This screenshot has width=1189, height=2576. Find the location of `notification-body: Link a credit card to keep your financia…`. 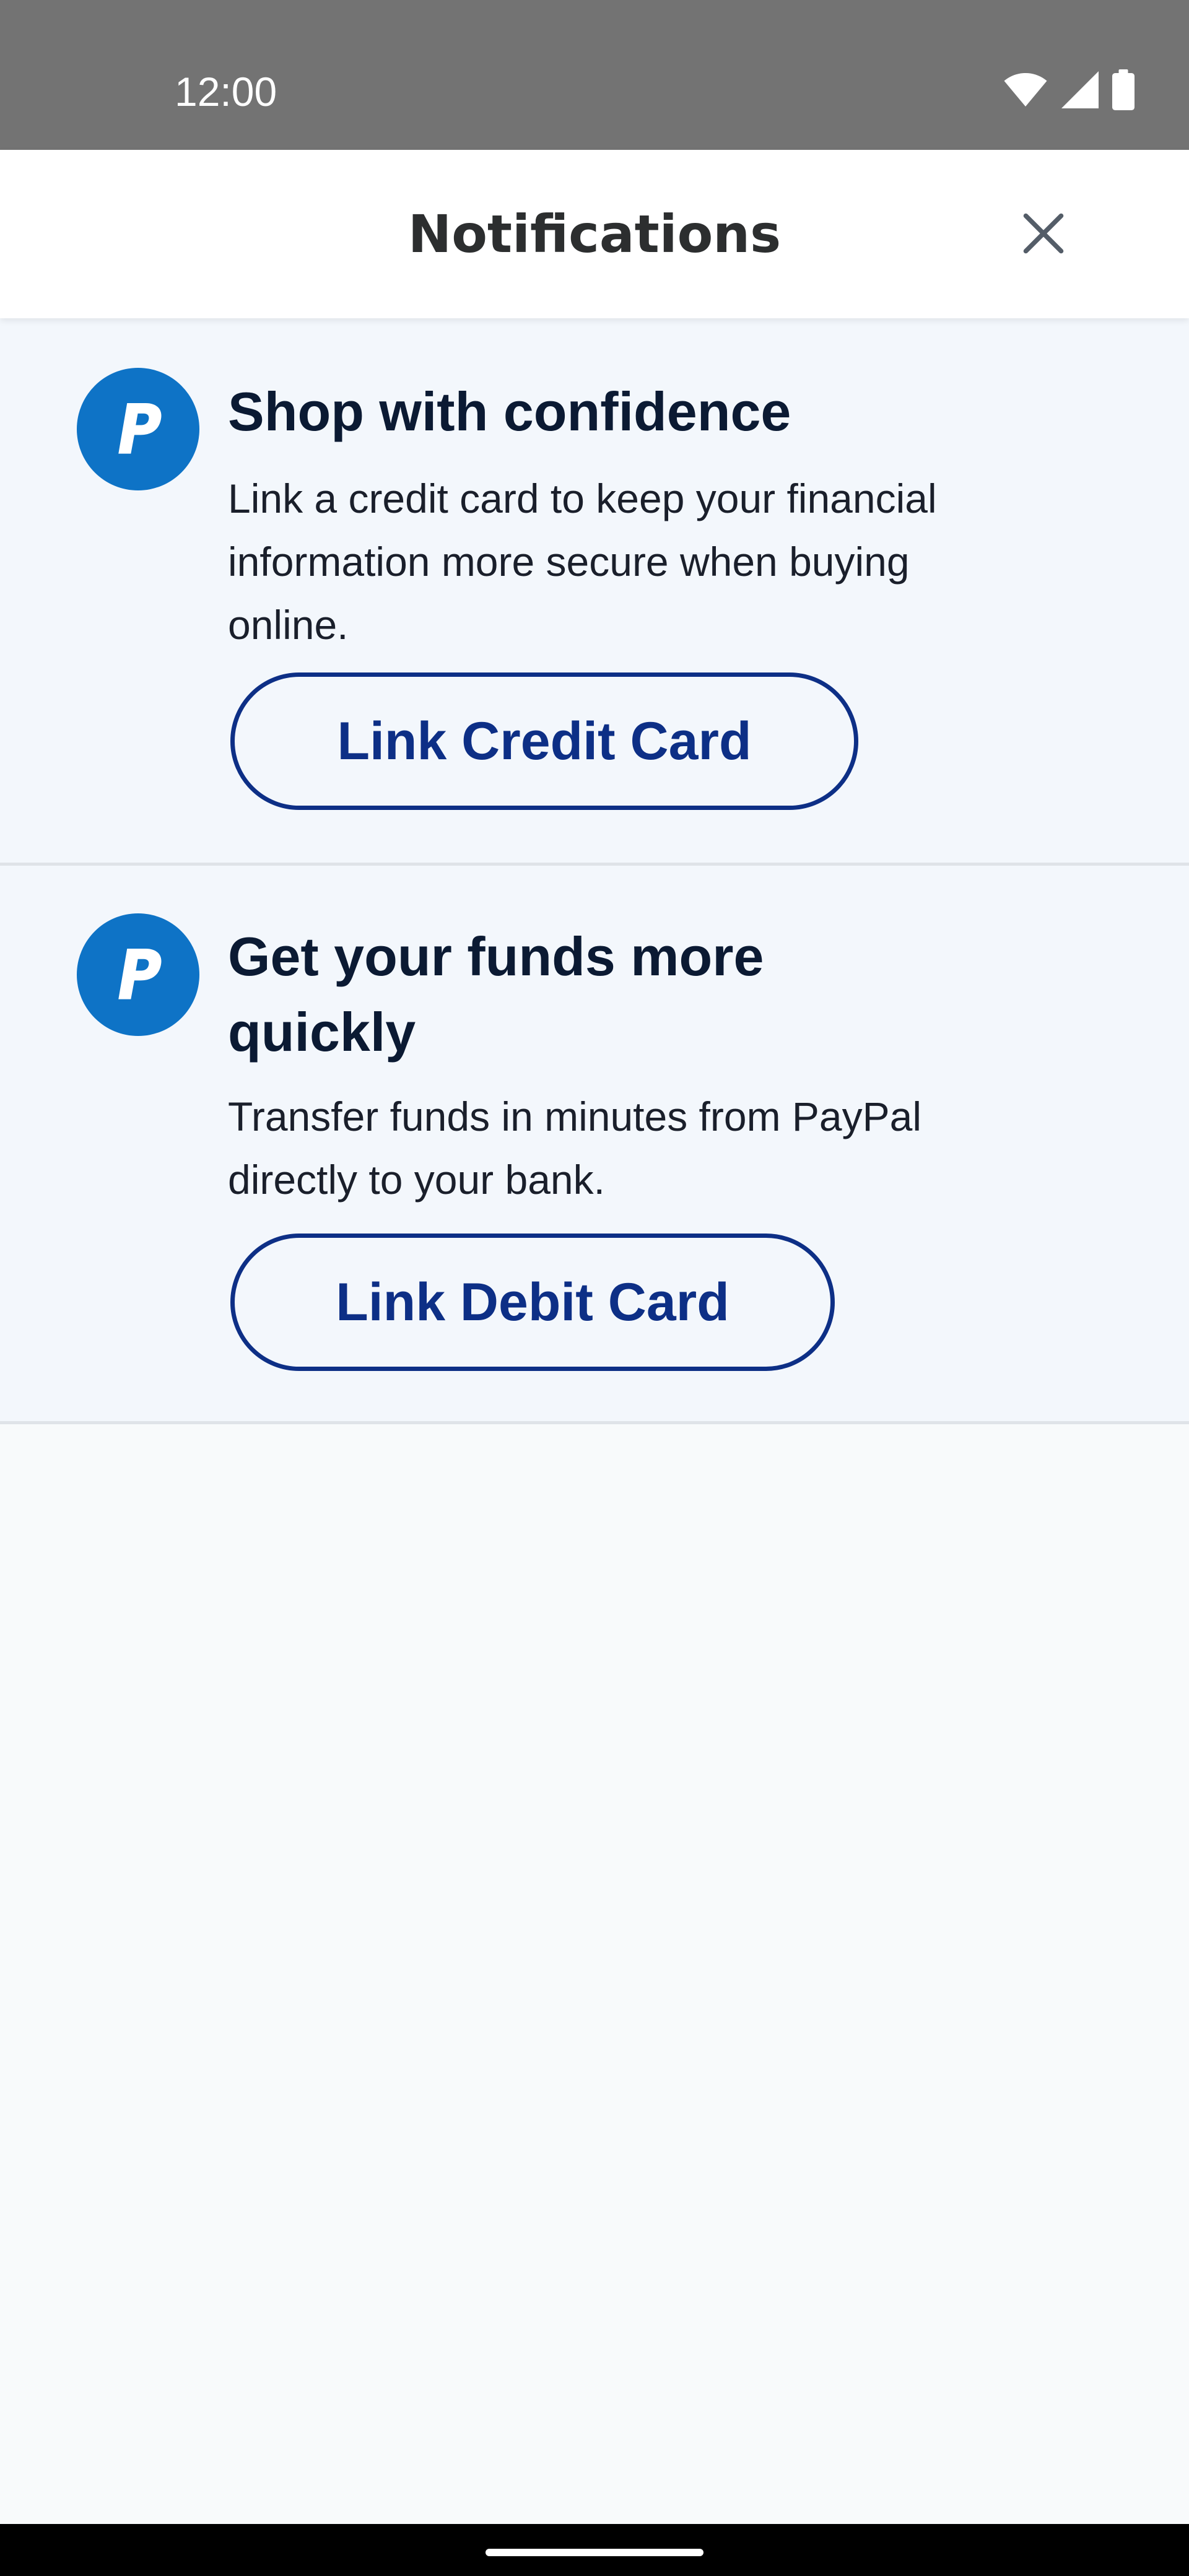

notification-body: Link a credit card to keep your financia… is located at coordinates (582, 562).